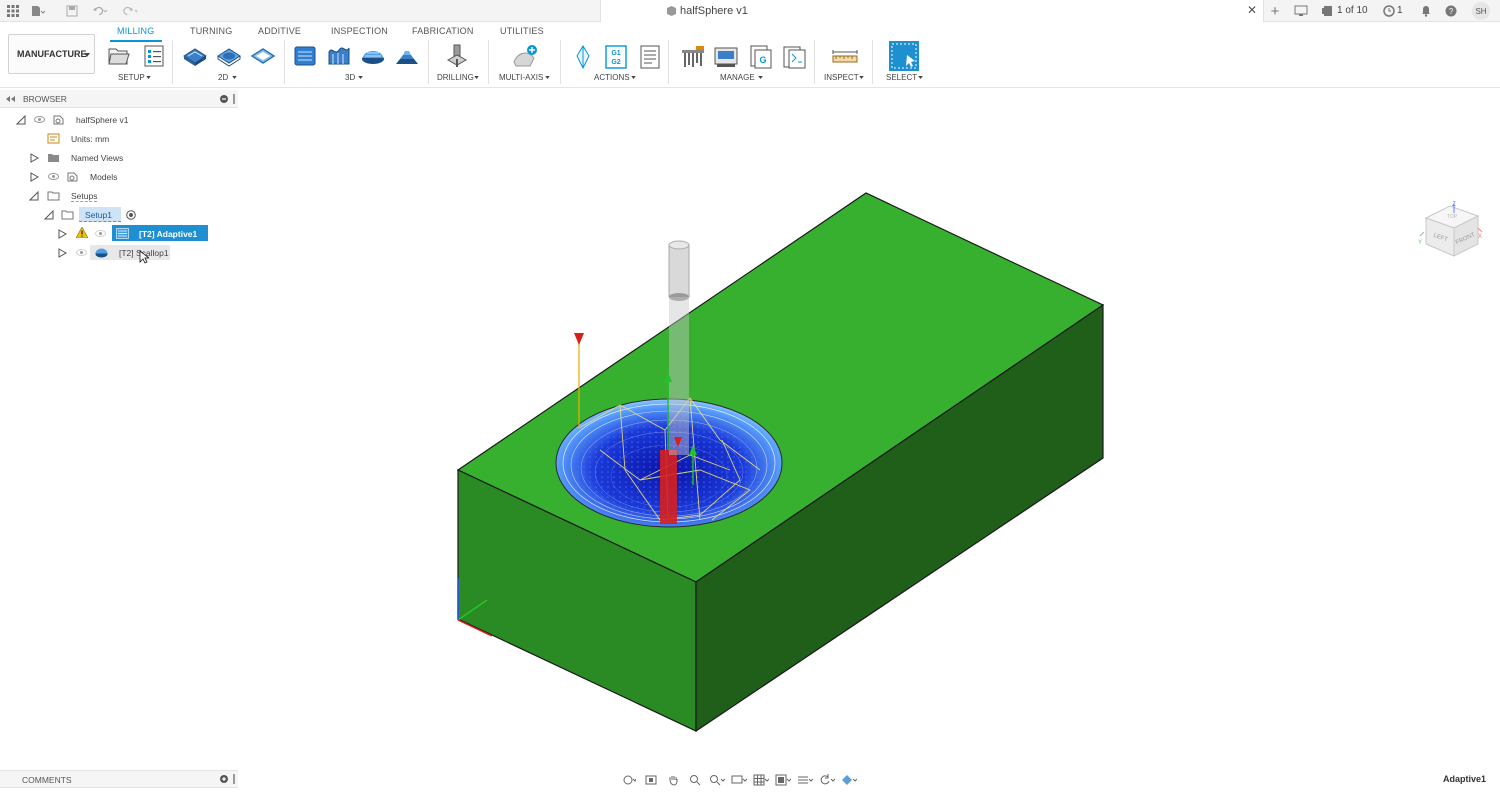  What do you see at coordinates (762, 60) in the screenshot?
I see `svg-text: G` at bounding box center [762, 60].